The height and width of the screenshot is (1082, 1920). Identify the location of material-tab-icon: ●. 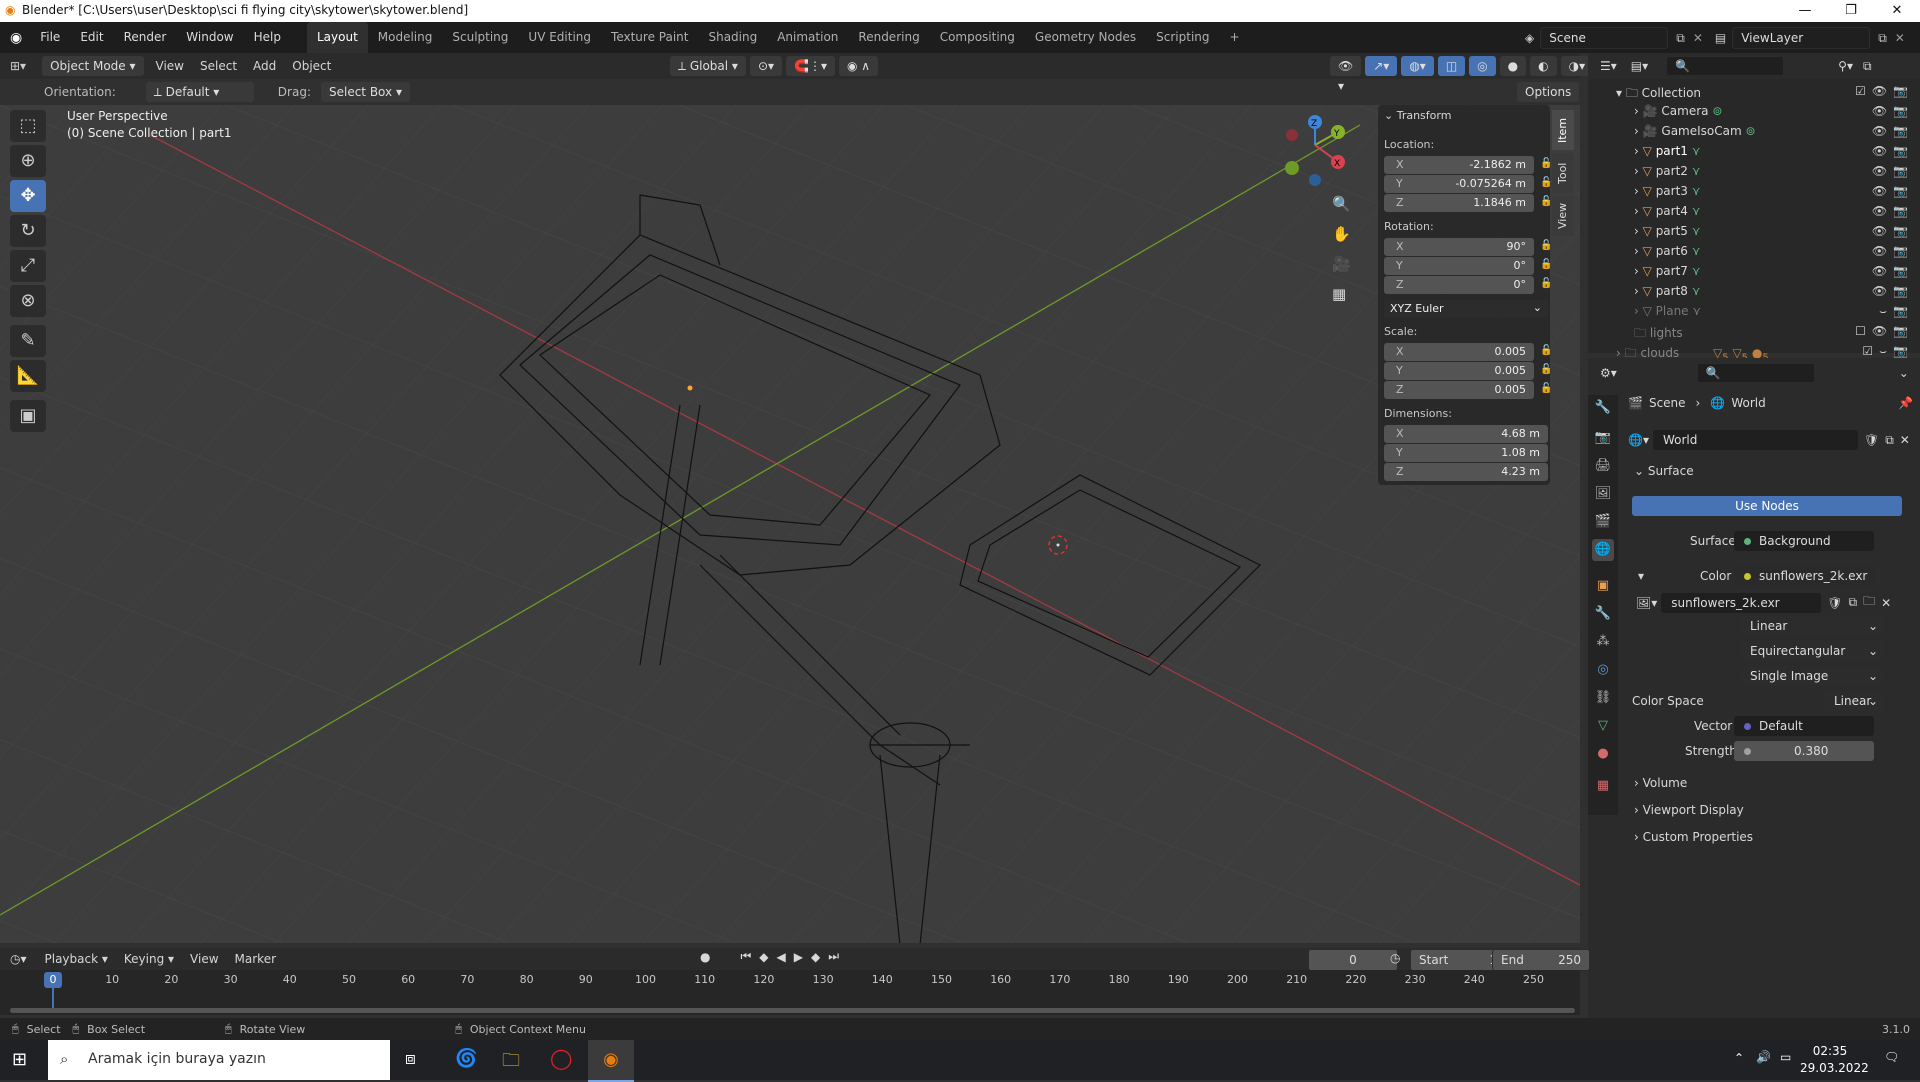
(1603, 754).